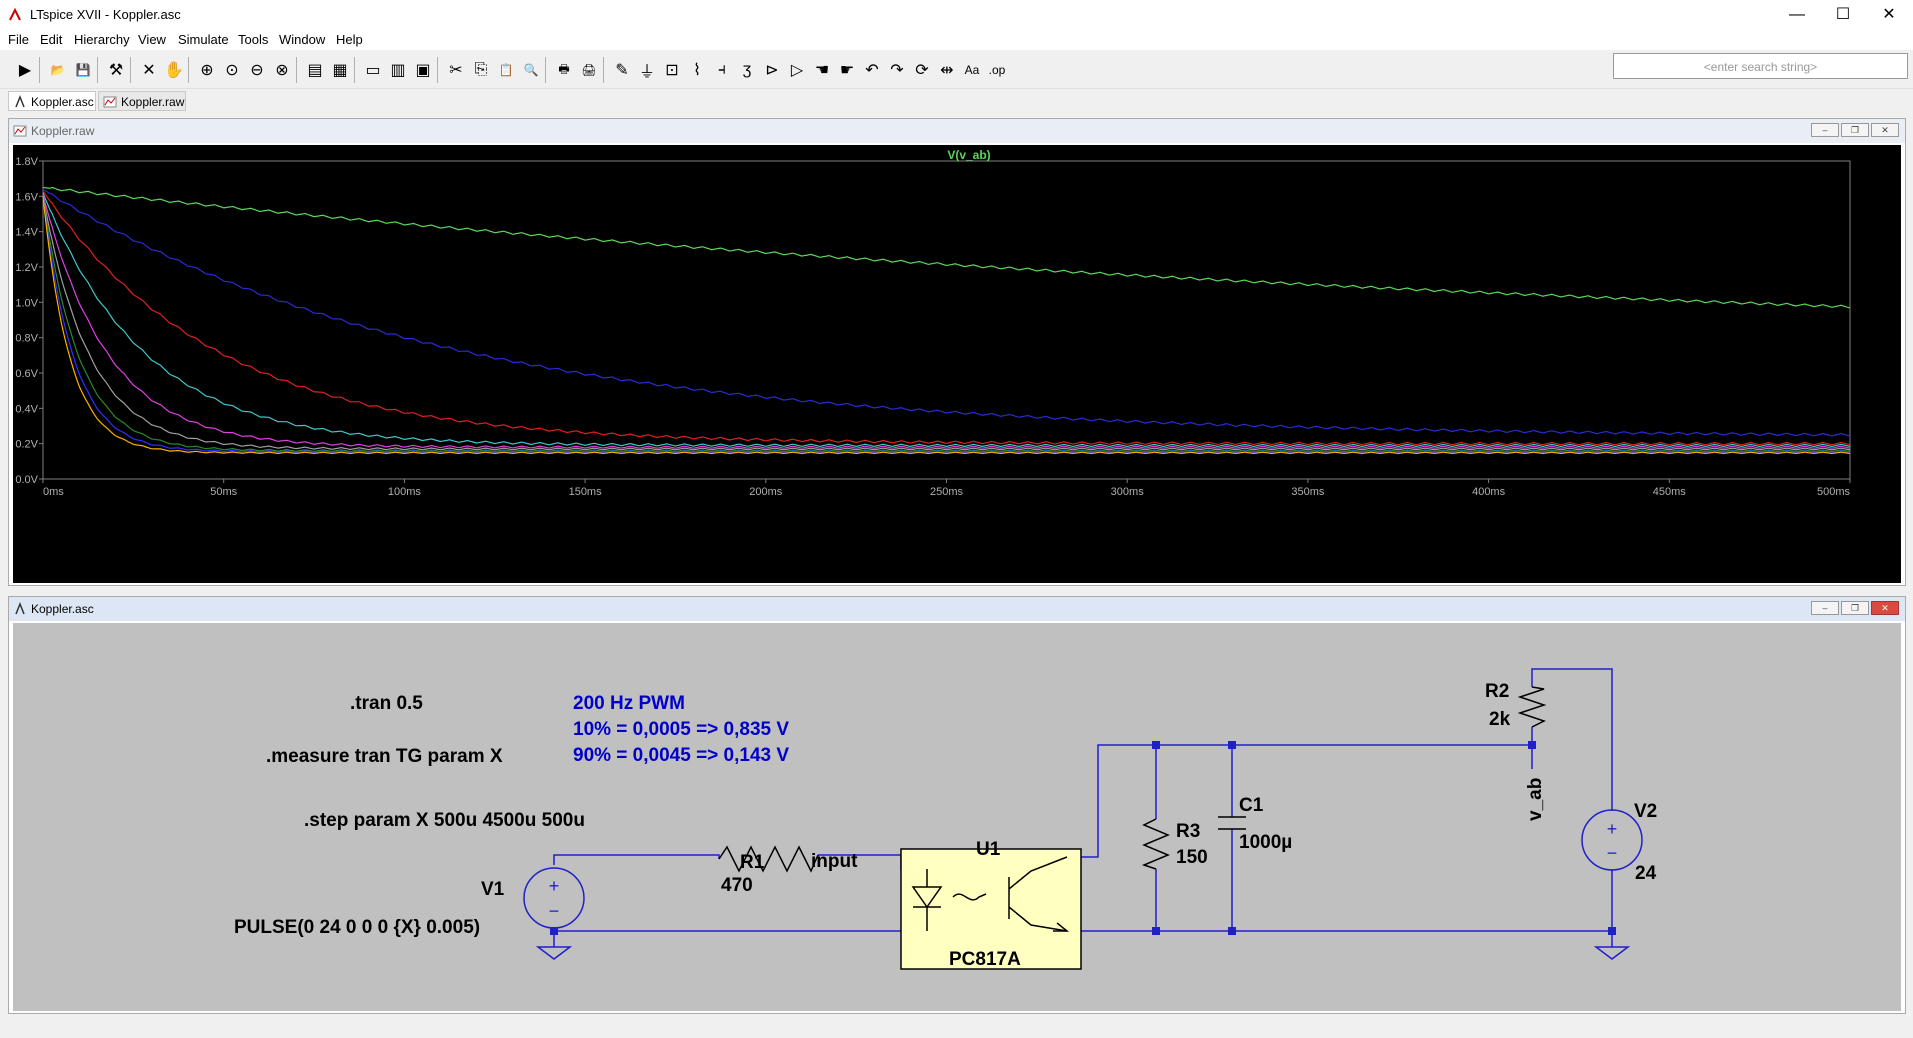 The height and width of the screenshot is (1038, 1913). I want to click on menu-hierarchy: Hierarchy, so click(102, 39).